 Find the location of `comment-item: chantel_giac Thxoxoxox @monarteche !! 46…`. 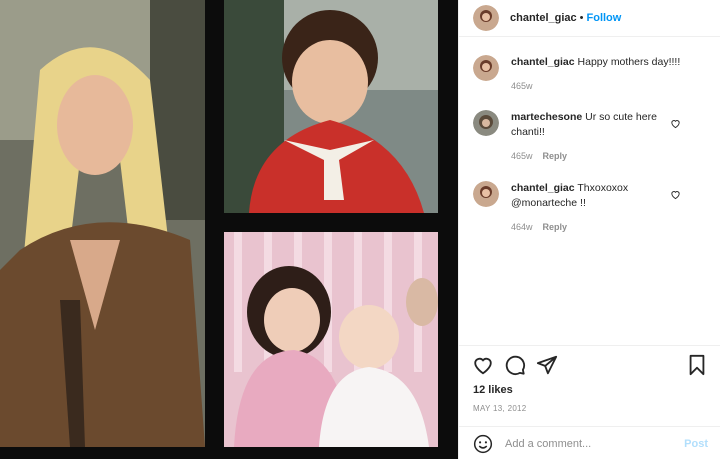

comment-item: chantel_giac Thxoxoxox @monarteche !! 46… is located at coordinates (577, 208).